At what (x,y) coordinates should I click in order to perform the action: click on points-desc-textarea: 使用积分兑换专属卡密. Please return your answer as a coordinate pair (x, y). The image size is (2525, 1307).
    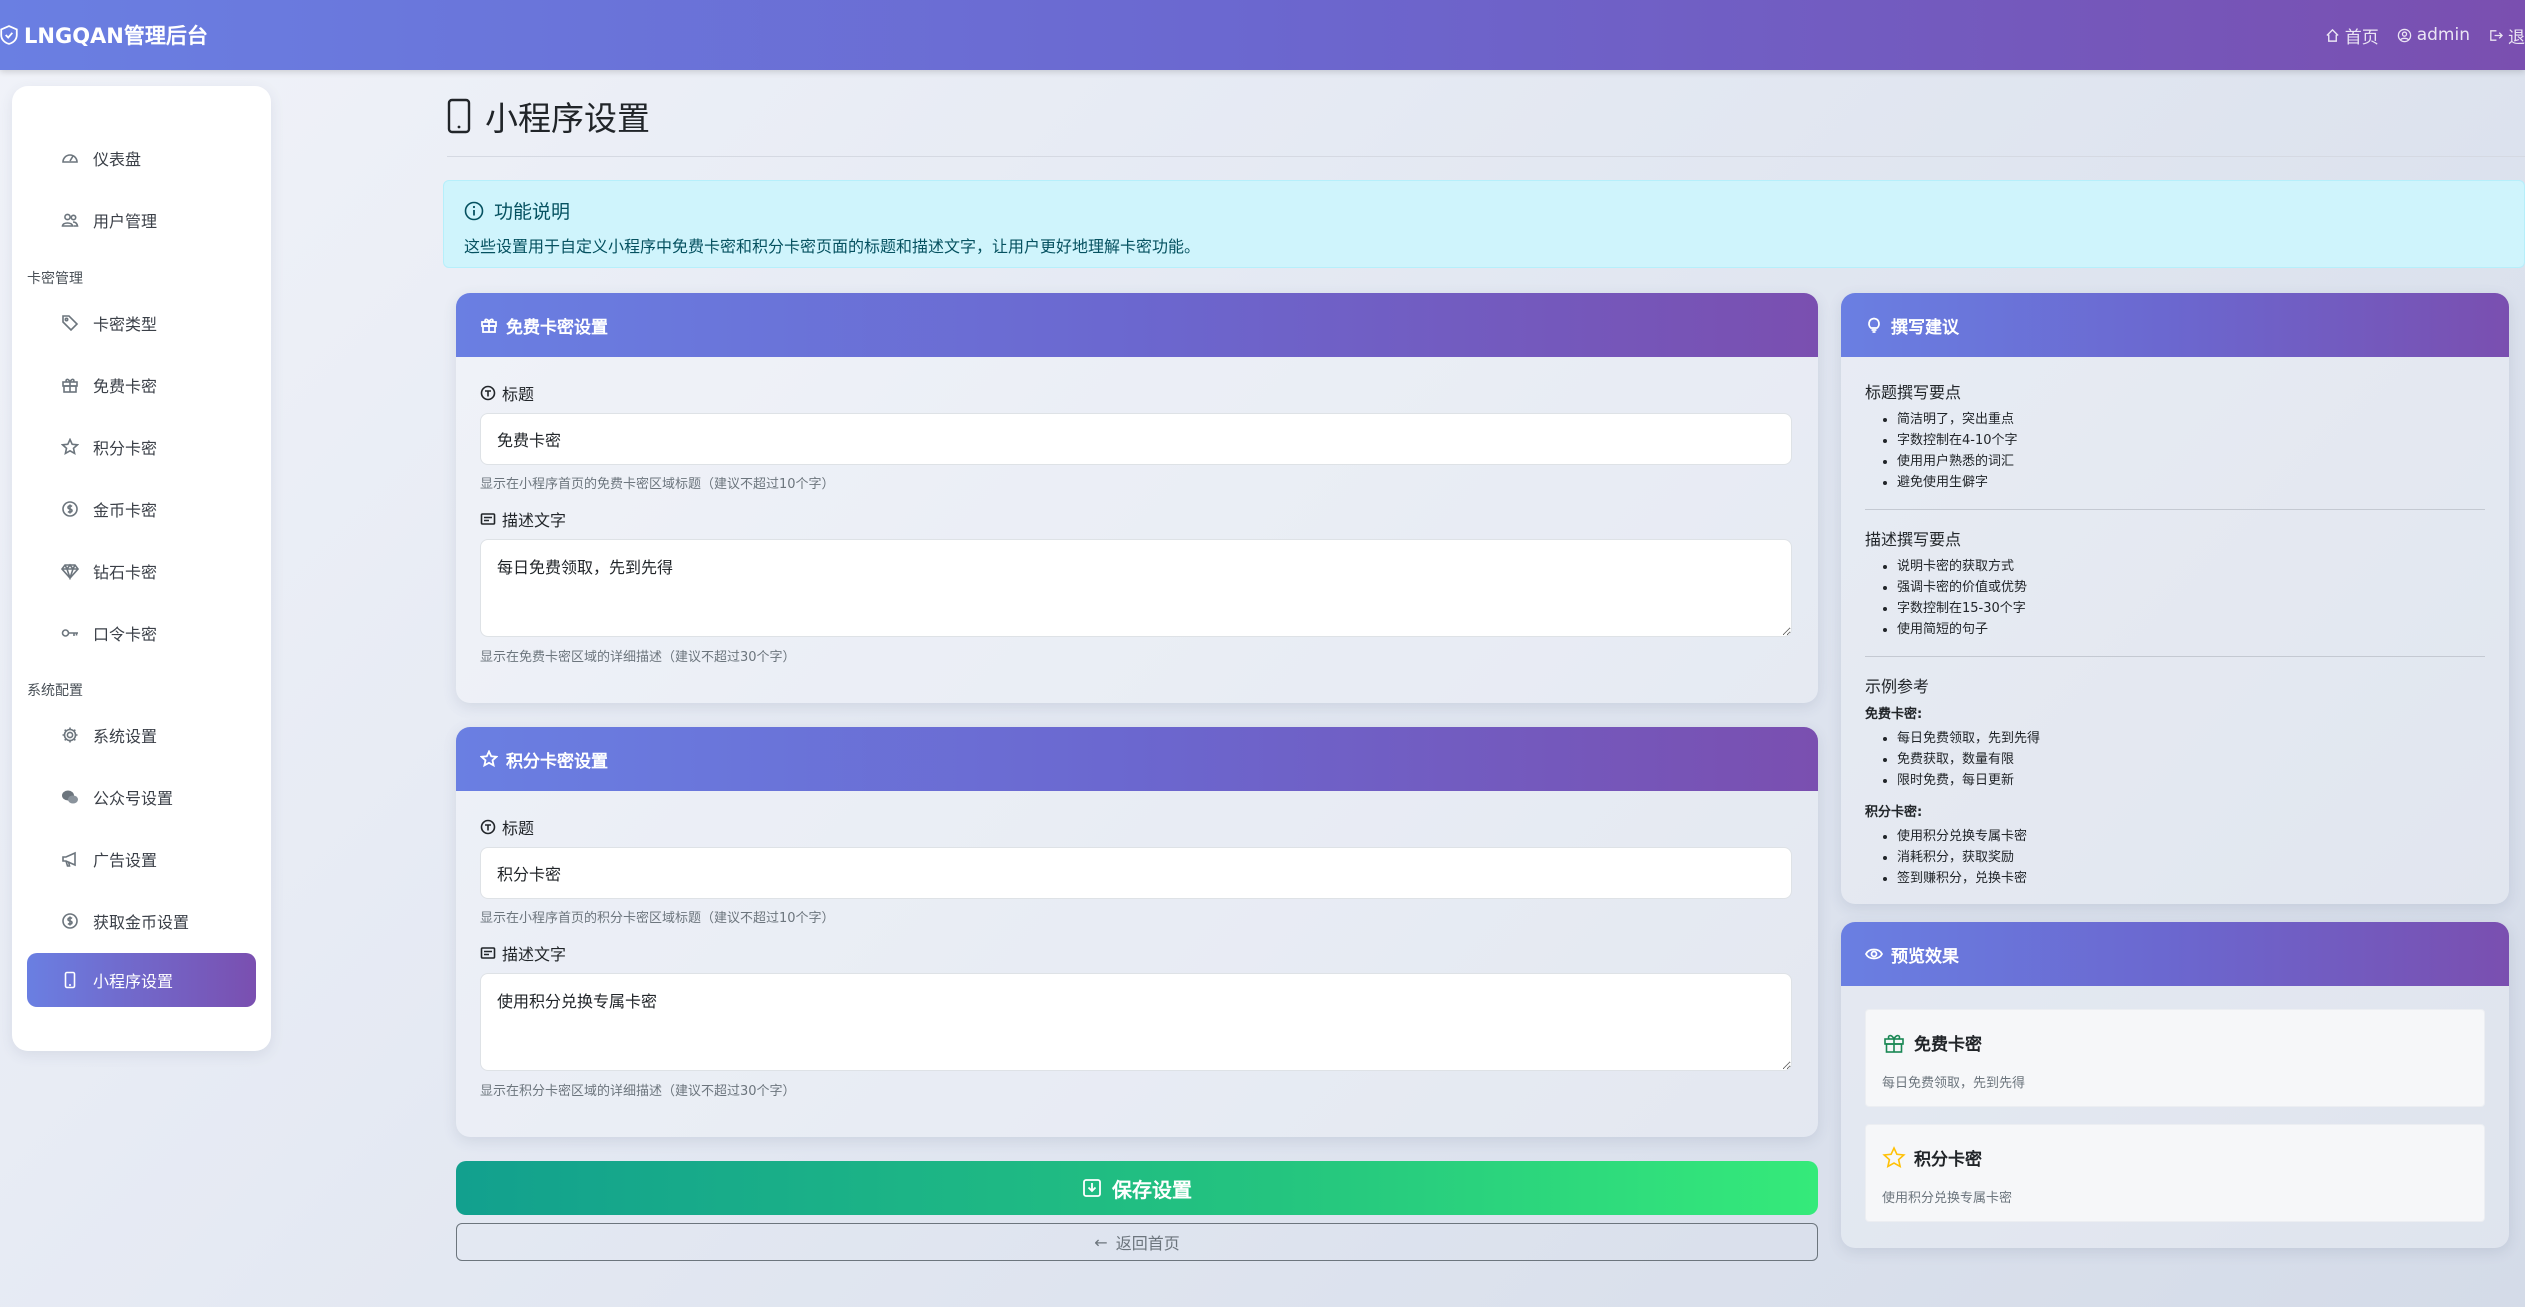
    Looking at the image, I should click on (1136, 1022).